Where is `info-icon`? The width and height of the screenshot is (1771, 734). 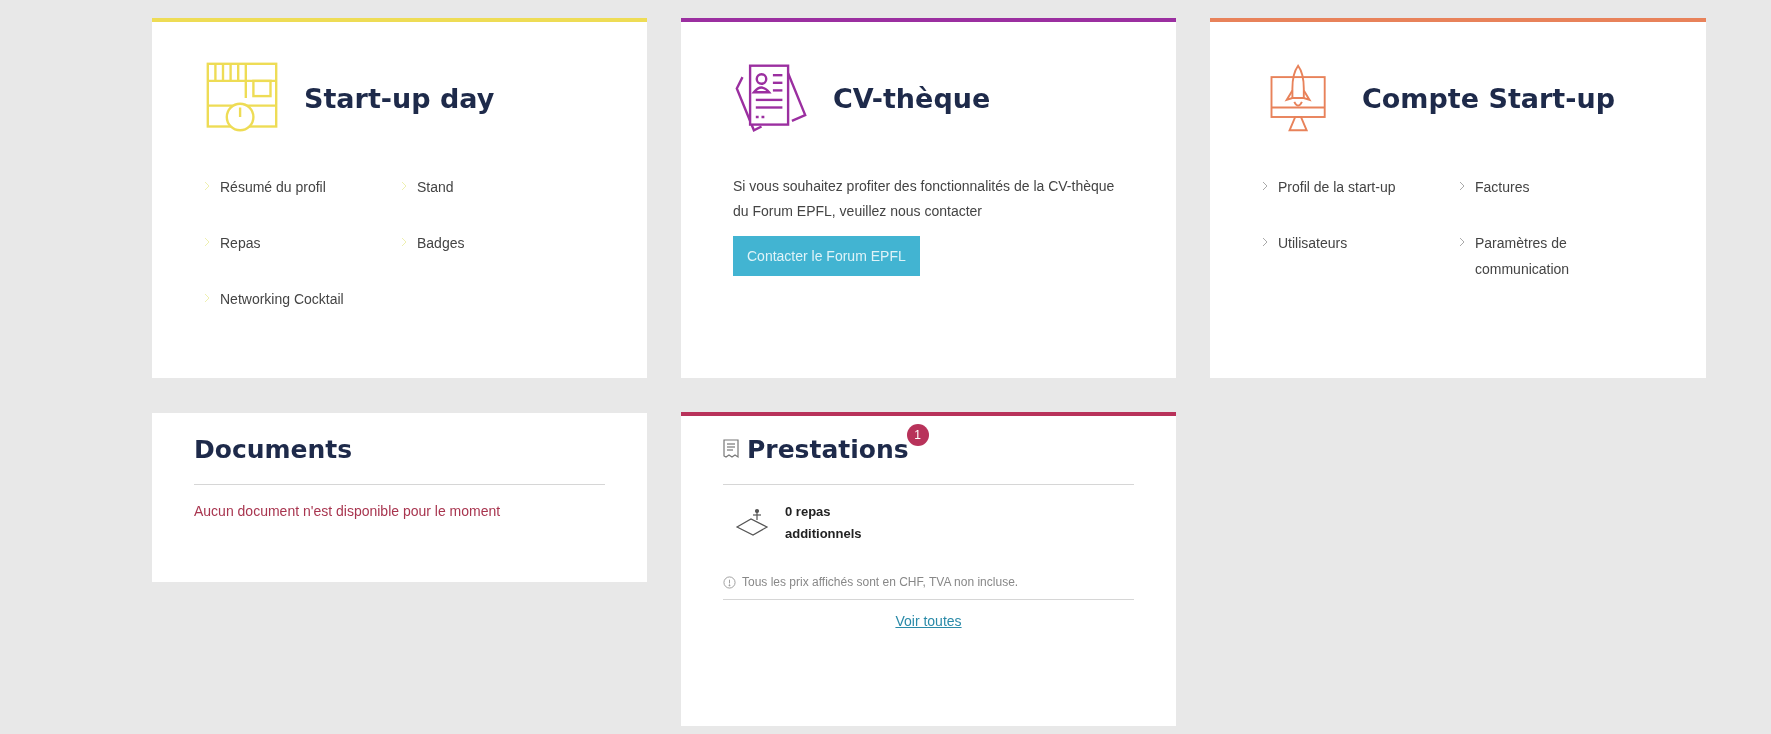
info-icon is located at coordinates (729, 582).